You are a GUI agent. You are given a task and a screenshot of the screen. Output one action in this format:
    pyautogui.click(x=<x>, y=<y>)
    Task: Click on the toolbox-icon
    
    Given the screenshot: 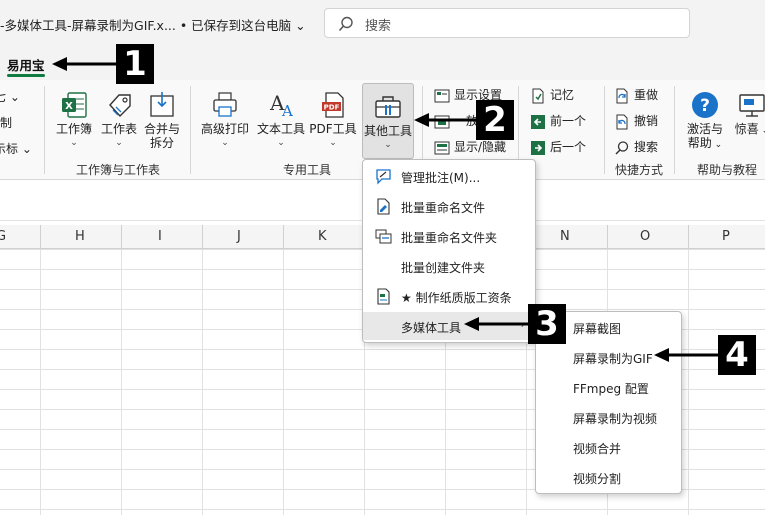 What is the action you would take?
    pyautogui.click(x=388, y=107)
    